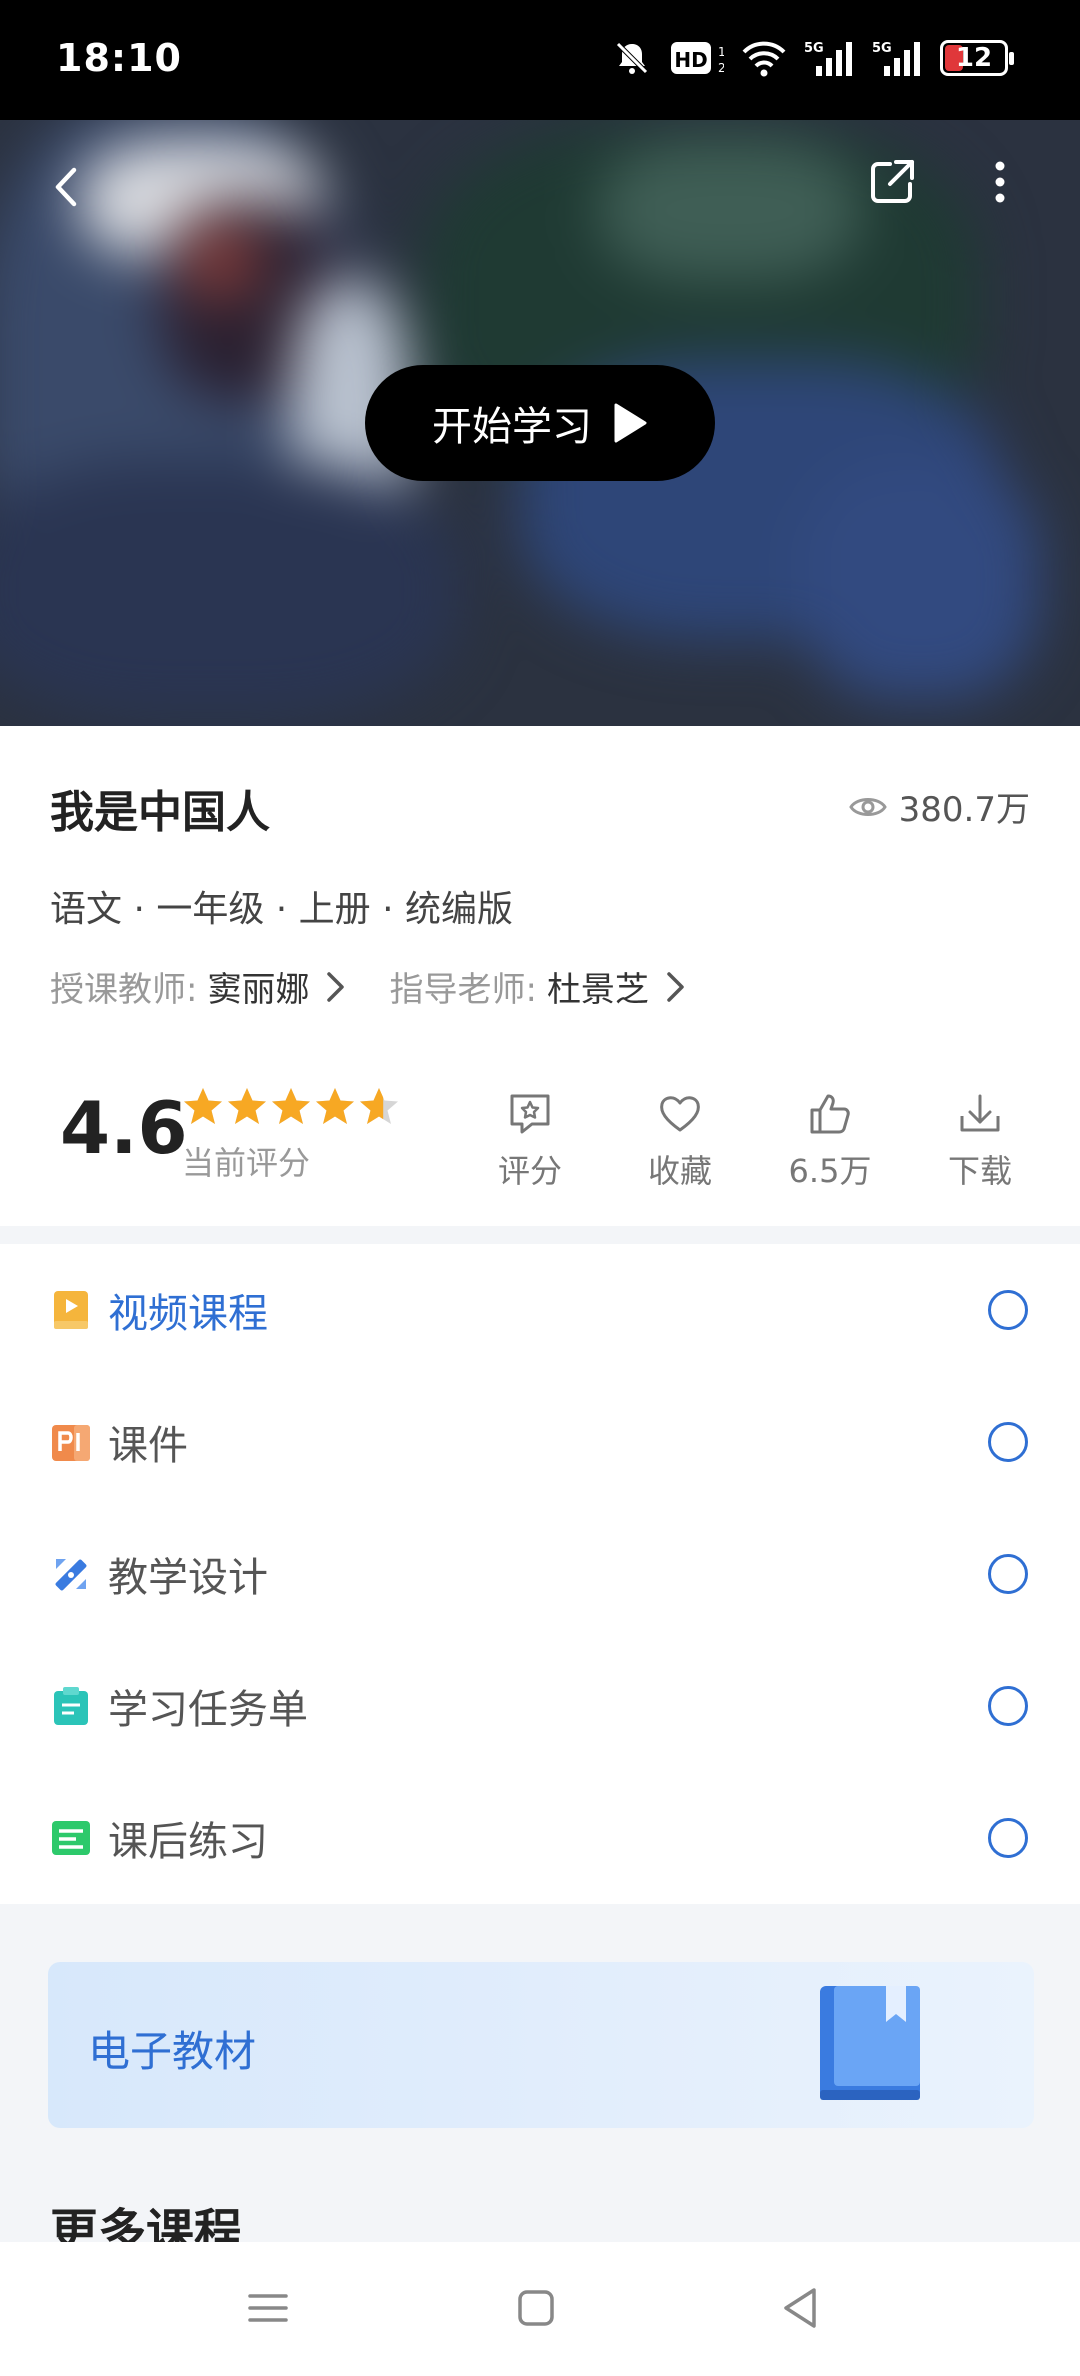 Image resolution: width=1080 pixels, height=2376 pixels. What do you see at coordinates (870, 2043) in the screenshot?
I see `book-icon` at bounding box center [870, 2043].